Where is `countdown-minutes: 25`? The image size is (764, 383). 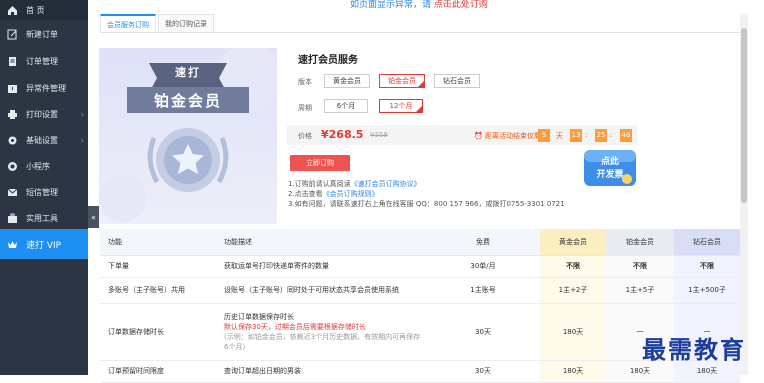
countdown-minutes: 25 is located at coordinates (601, 135).